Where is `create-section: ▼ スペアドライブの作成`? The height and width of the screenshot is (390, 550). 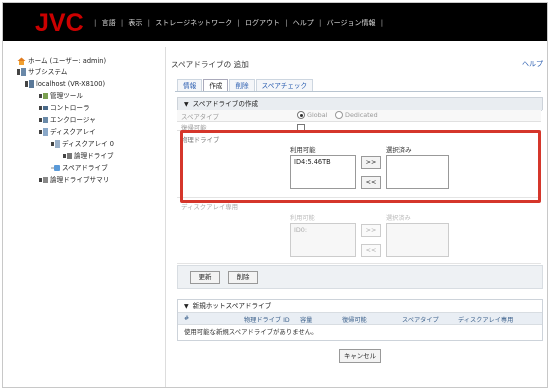
create-section: ▼ スペアドライブの作成 is located at coordinates (360, 104).